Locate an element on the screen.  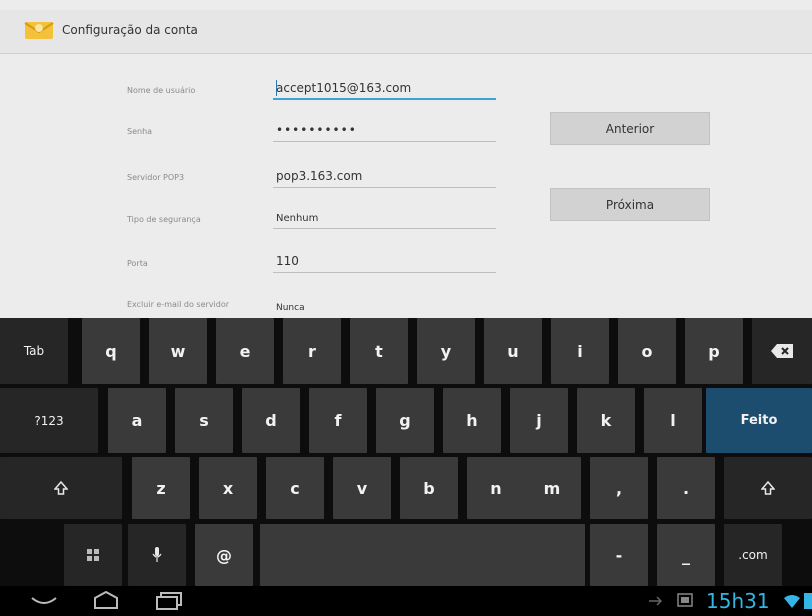
key-s: s is located at coordinates (204, 420).